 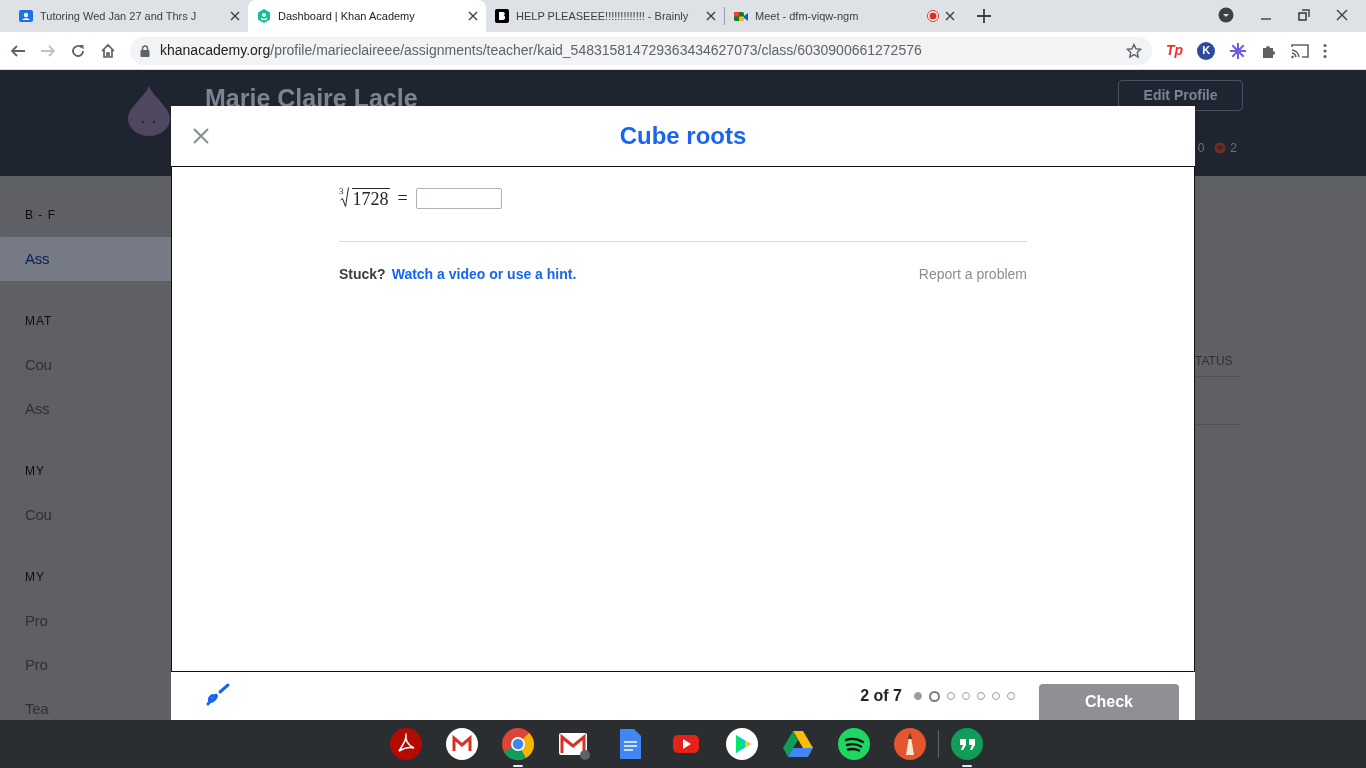 What do you see at coordinates (1134, 50) in the screenshot?
I see `star-icon` at bounding box center [1134, 50].